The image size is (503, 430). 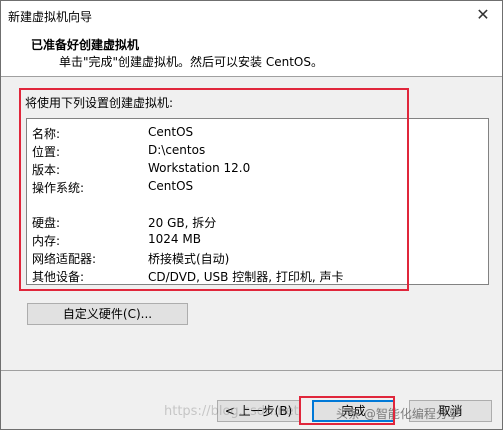 I want to click on close-icon: ✕, so click(x=483, y=15).